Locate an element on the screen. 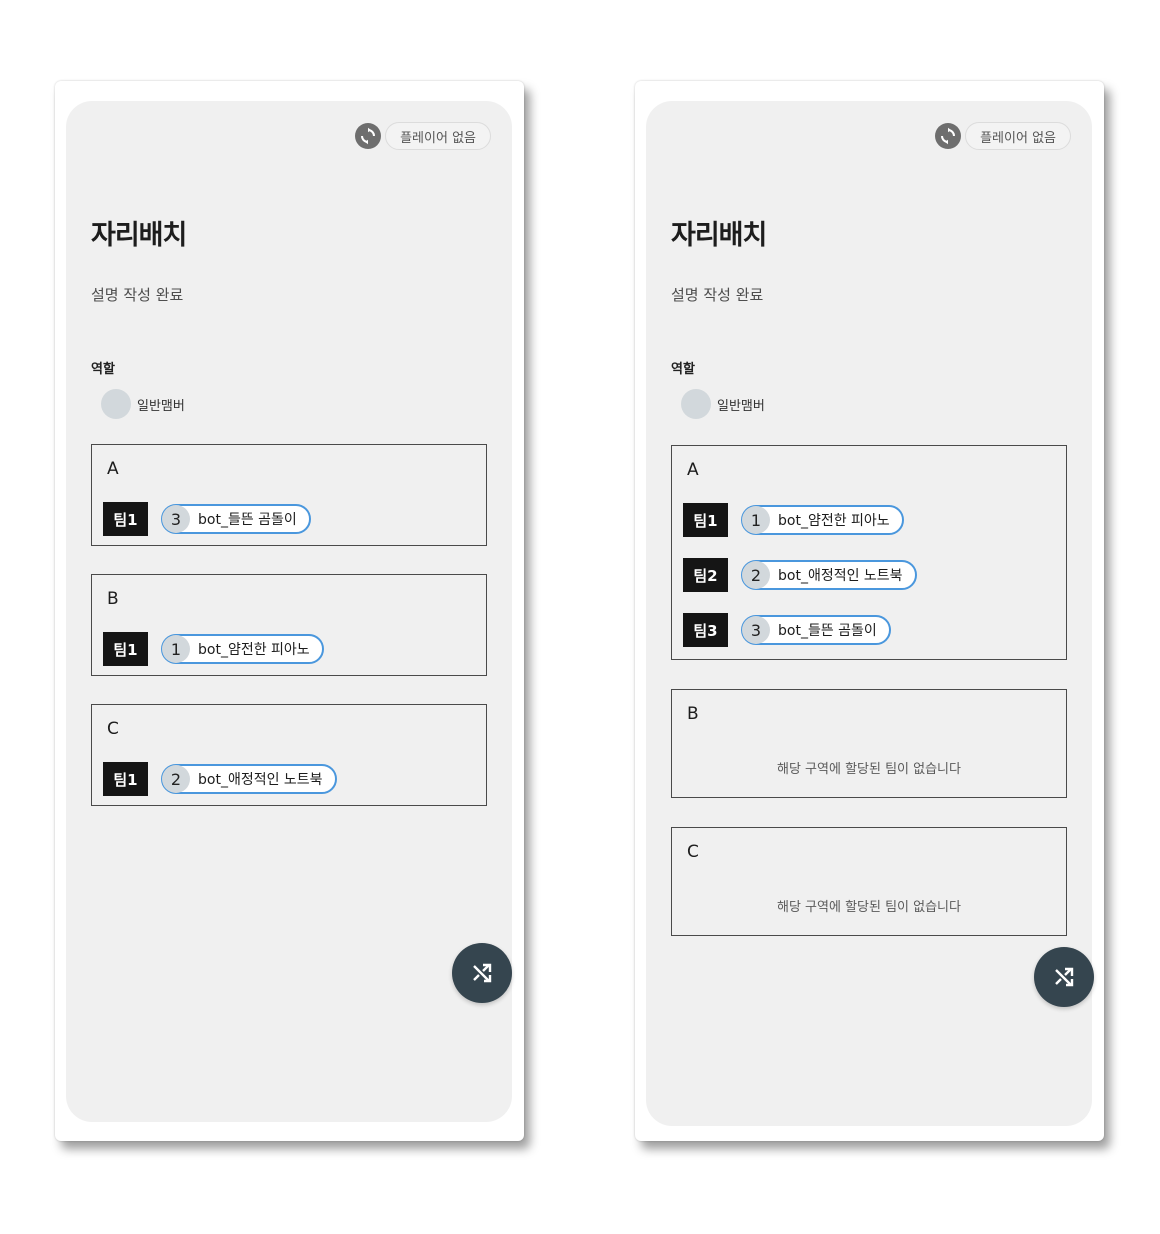  team-tag: 팀3 is located at coordinates (705, 630).